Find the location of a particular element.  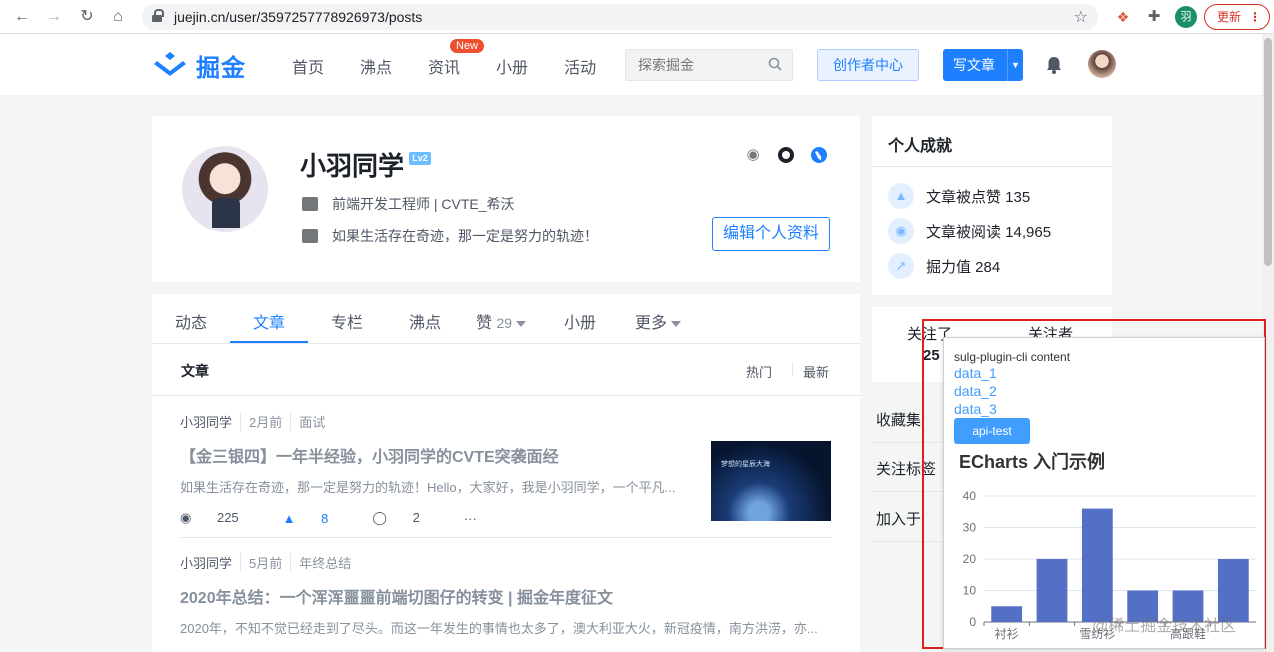

nav-pins: 沸点 is located at coordinates (376, 66).